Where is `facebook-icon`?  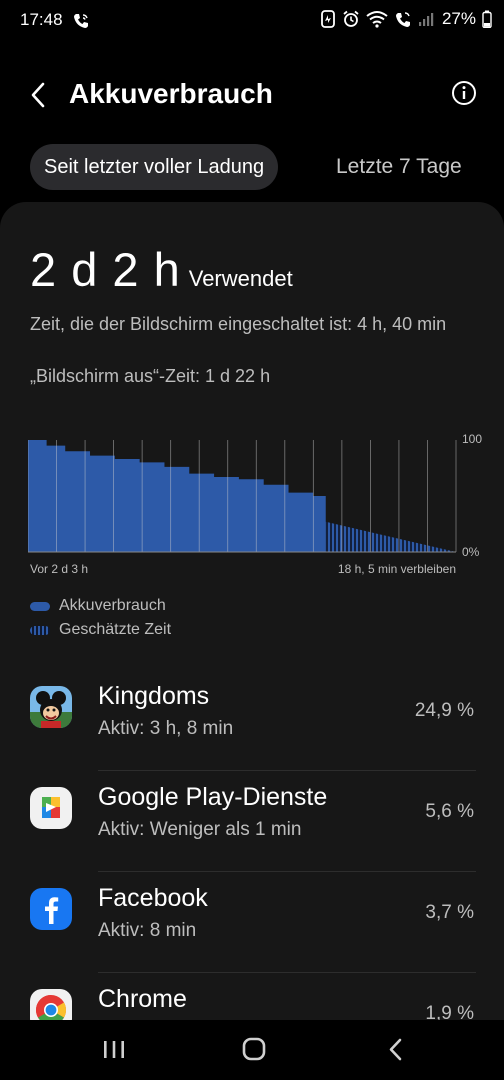
facebook-icon is located at coordinates (51, 909).